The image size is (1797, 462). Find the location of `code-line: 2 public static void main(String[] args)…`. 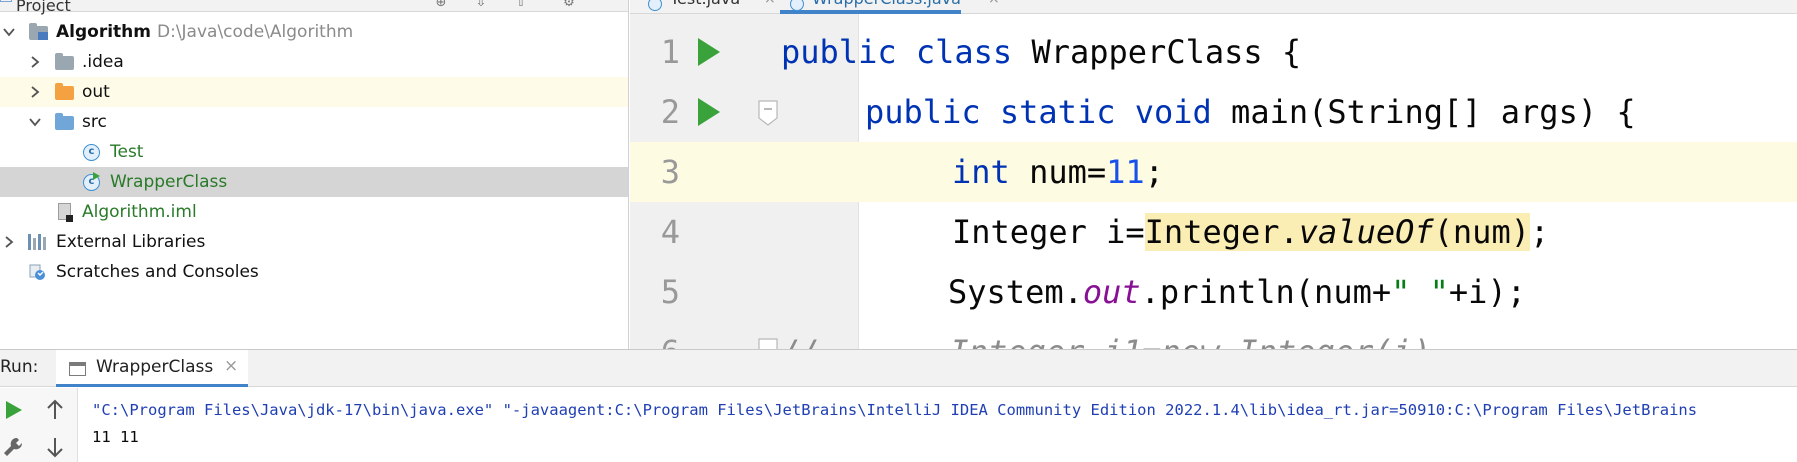

code-line: 2 public static void main(String[] args)… is located at coordinates (1213, 112).